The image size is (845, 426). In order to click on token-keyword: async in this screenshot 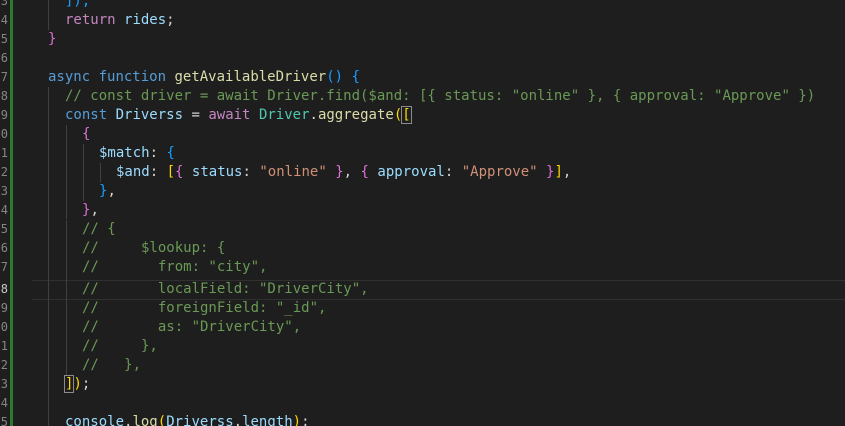, I will do `click(69, 77)`.